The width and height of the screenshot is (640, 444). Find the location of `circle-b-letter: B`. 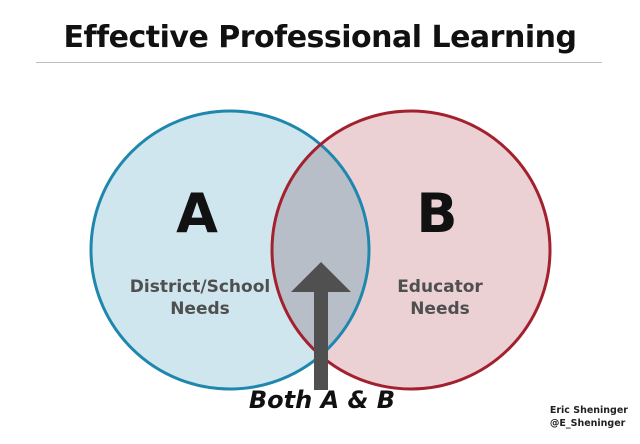

circle-b-letter: B is located at coordinates (436, 213).